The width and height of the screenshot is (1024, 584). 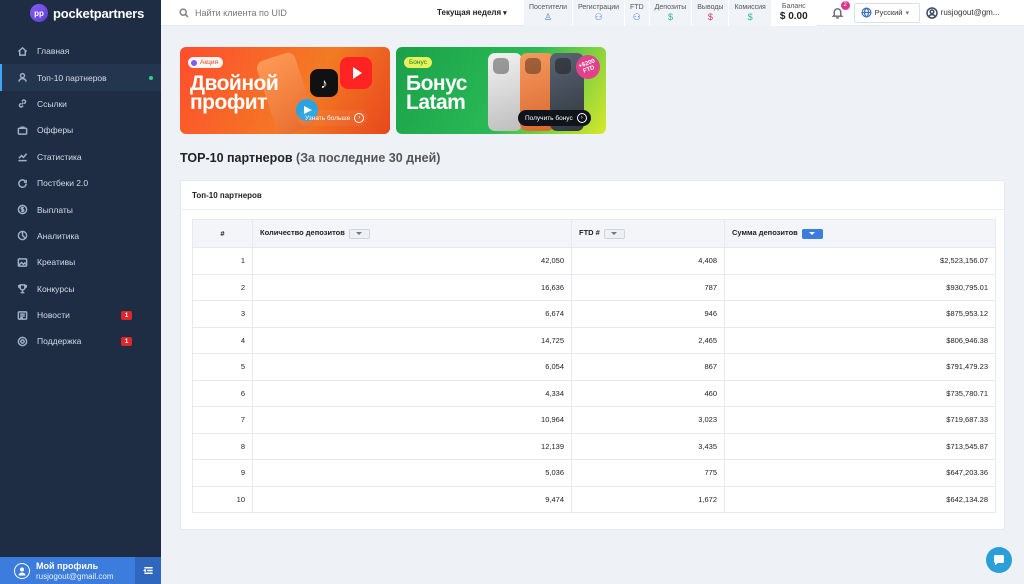 I want to click on user-icon, so click(x=22, y=78).